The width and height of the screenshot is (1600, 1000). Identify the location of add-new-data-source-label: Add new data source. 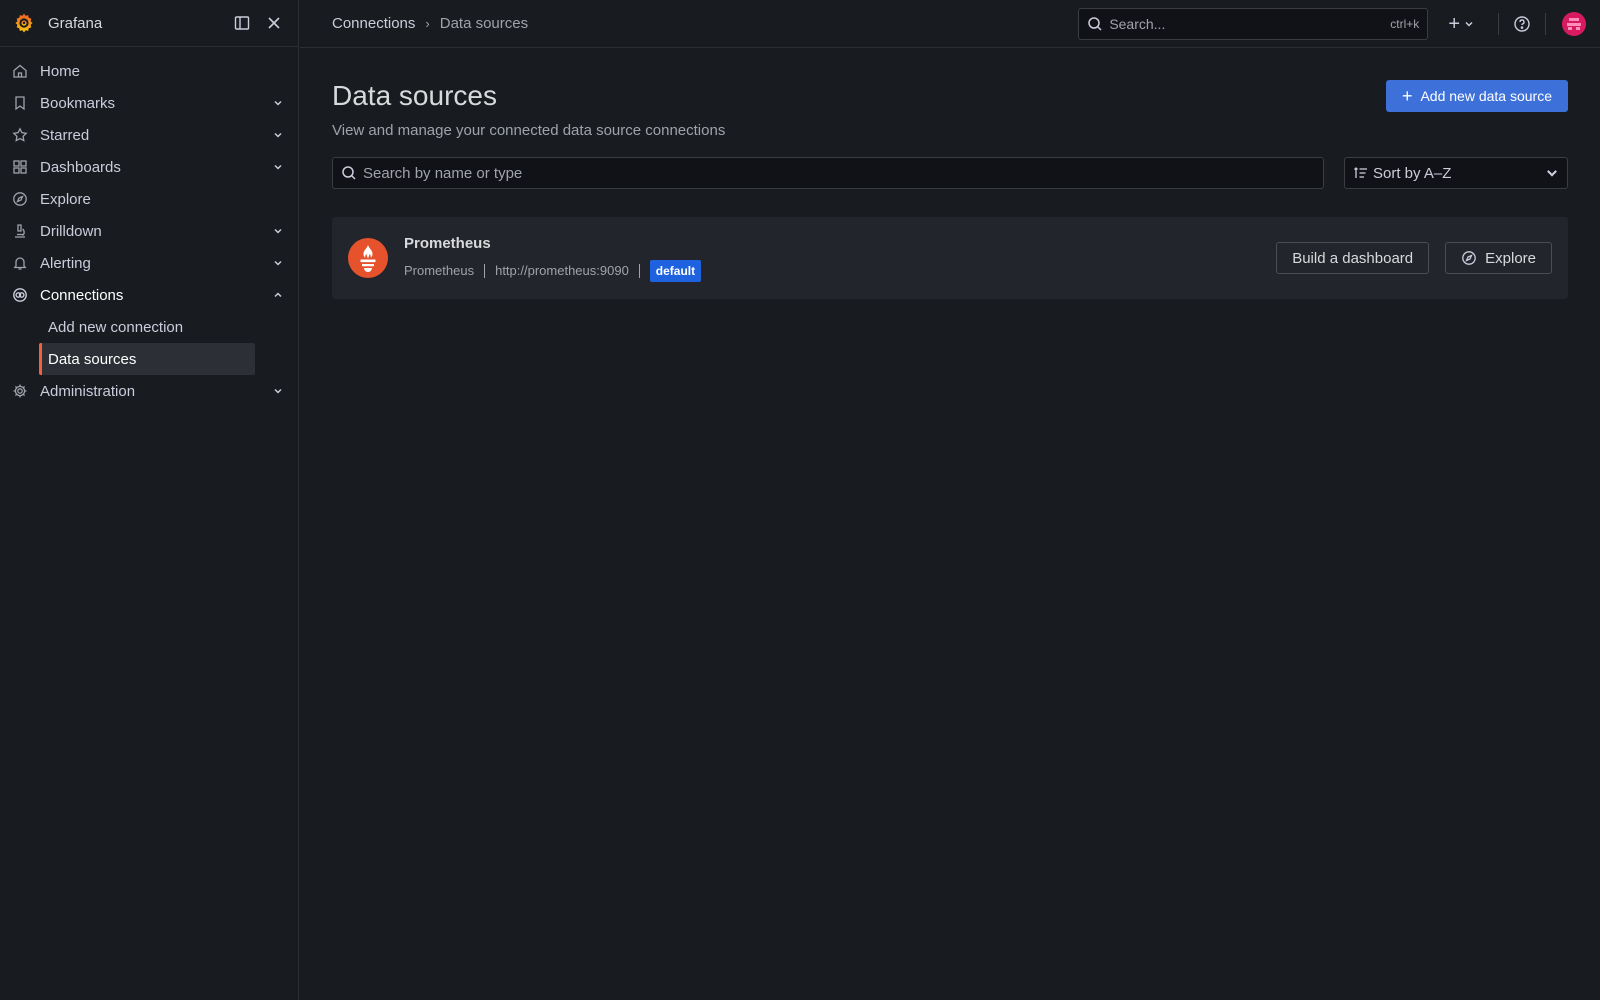
(1486, 96).